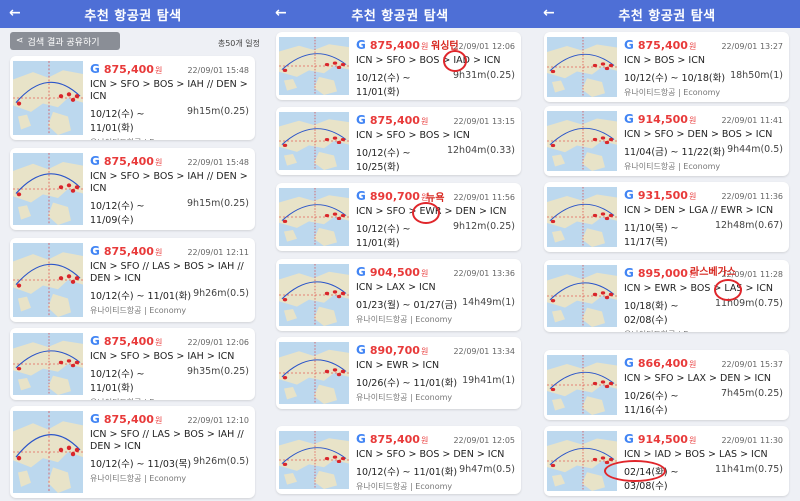 This screenshot has width=800, height=501. What do you see at coordinates (488, 380) in the screenshot?
I see `duration: 19h41m(1)` at bounding box center [488, 380].